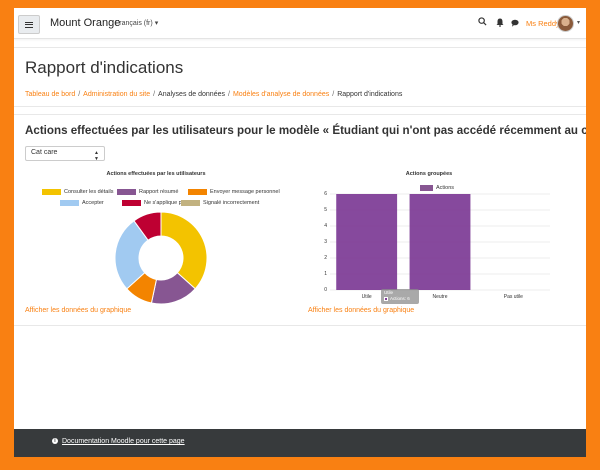  What do you see at coordinates (183, 251) in the screenshot?
I see `pie-slice` at bounding box center [183, 251].